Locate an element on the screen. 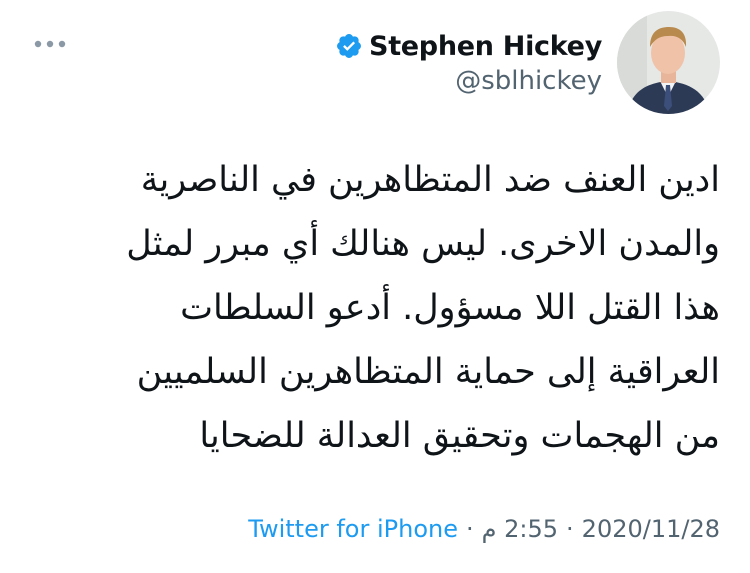 The image size is (750, 573). tweet-line: العراقية إلى حماية المتظاهرين السلميين is located at coordinates (428, 372).